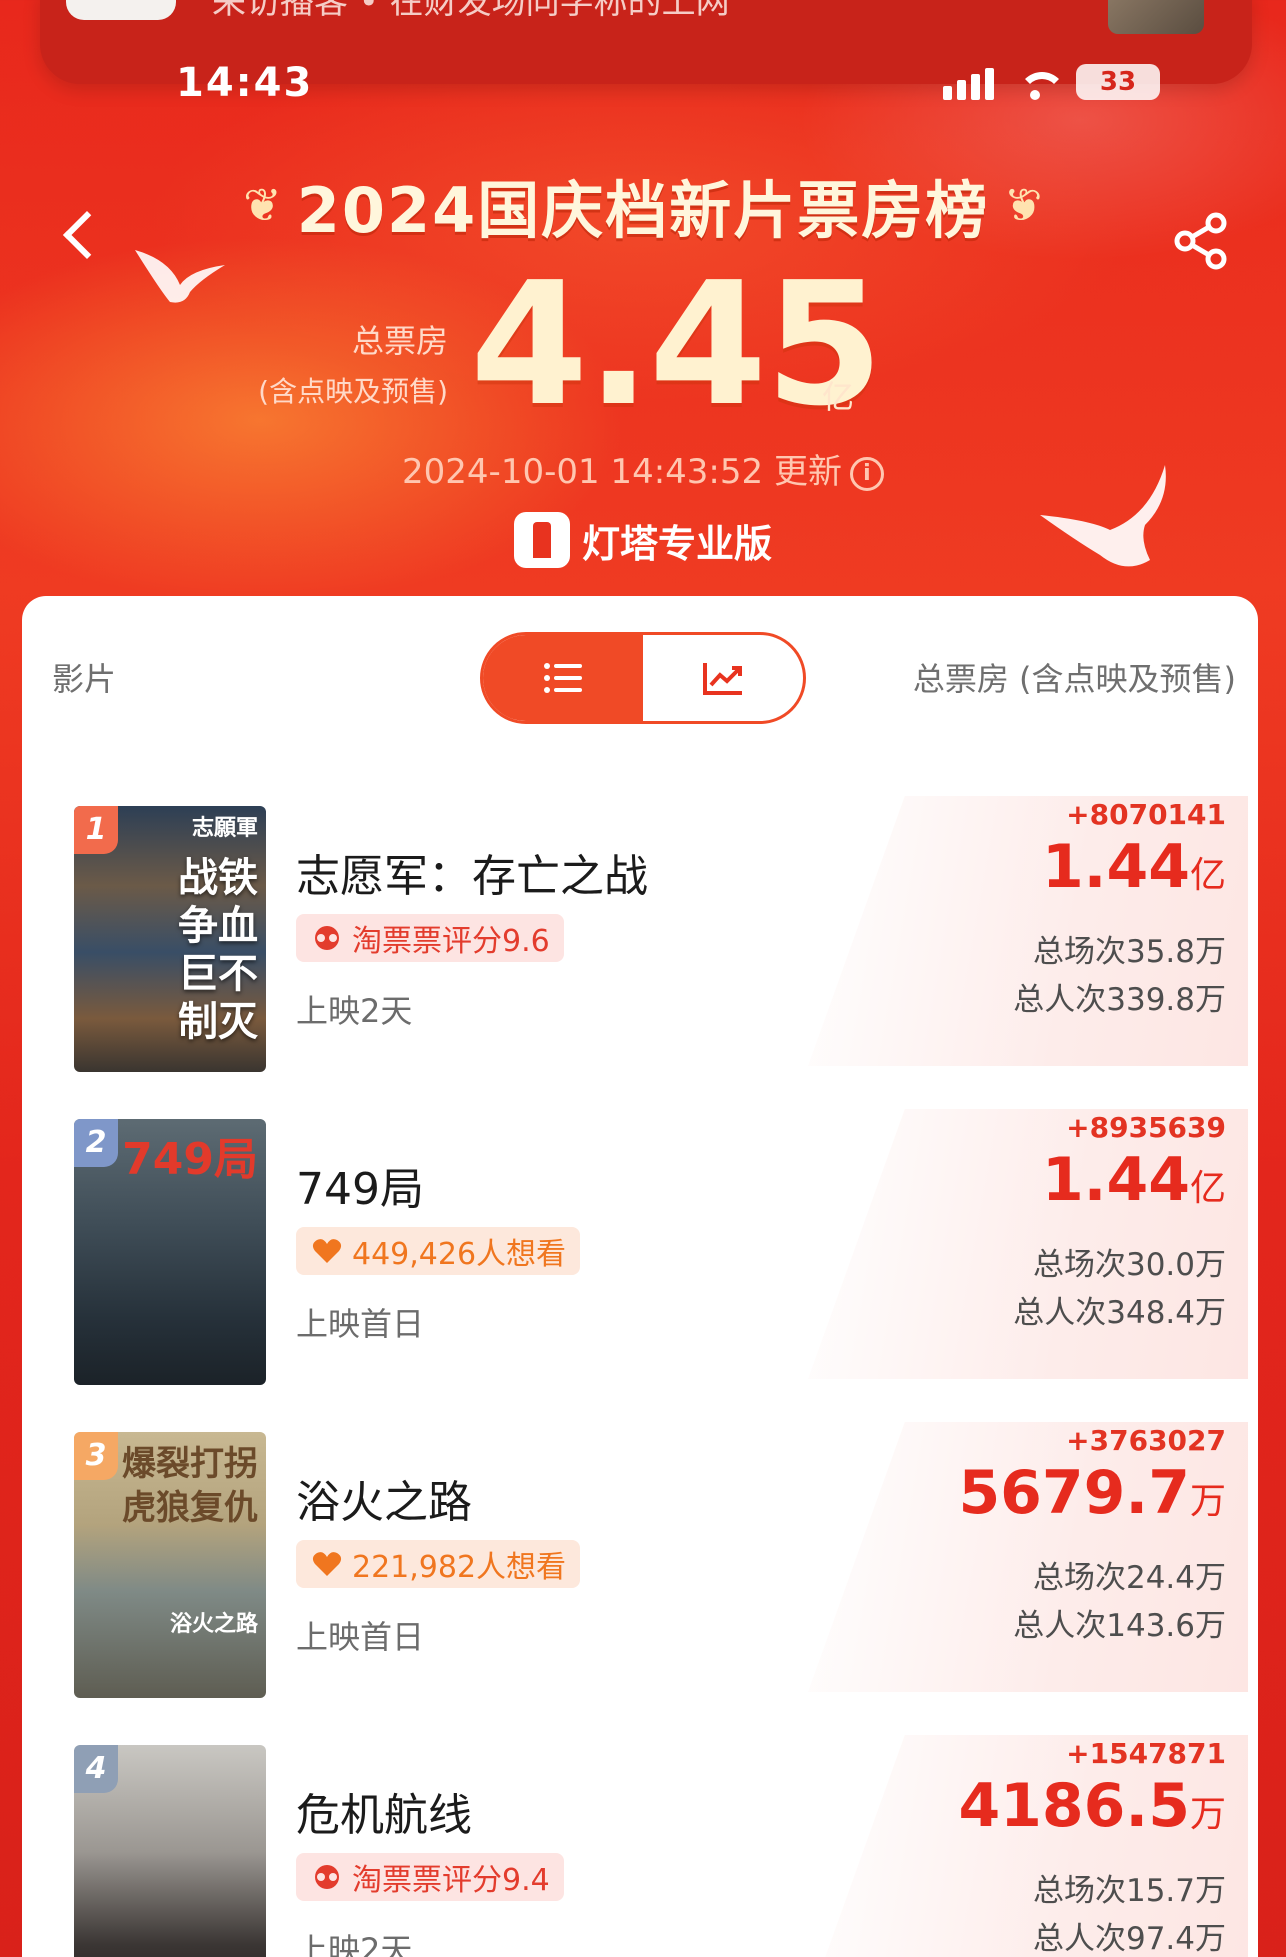 This screenshot has width=1286, height=1957. I want to click on total-admissions: 总人次339.8万, so click(1119, 1000).